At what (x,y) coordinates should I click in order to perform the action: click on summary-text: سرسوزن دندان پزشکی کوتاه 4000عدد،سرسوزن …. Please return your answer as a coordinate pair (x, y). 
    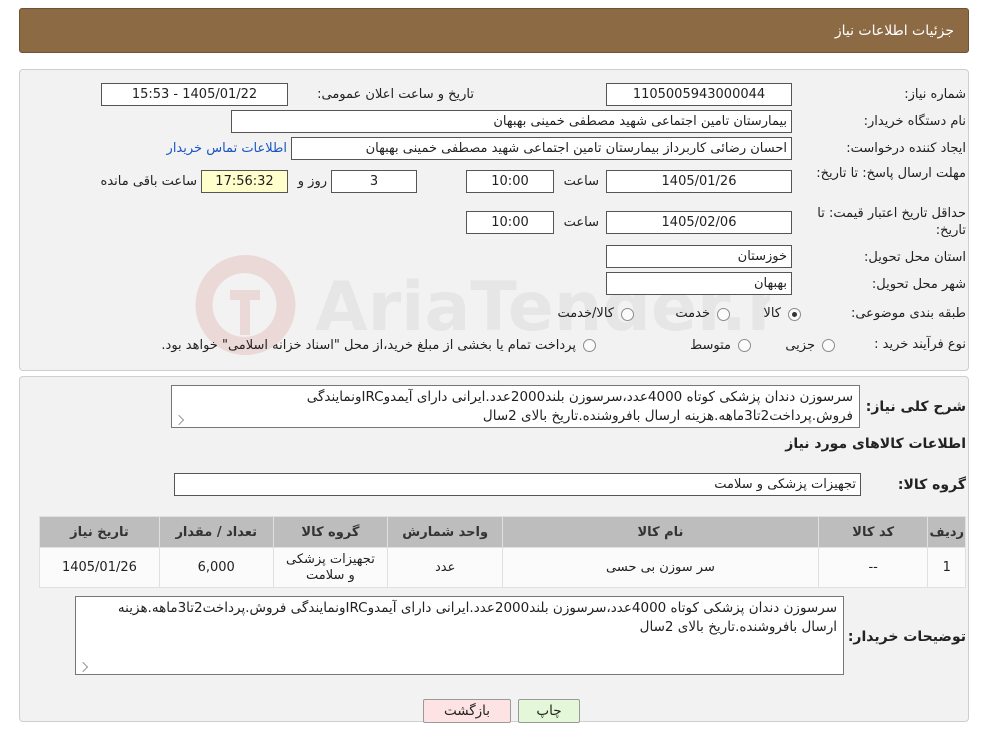
    Looking at the image, I should click on (579, 406).